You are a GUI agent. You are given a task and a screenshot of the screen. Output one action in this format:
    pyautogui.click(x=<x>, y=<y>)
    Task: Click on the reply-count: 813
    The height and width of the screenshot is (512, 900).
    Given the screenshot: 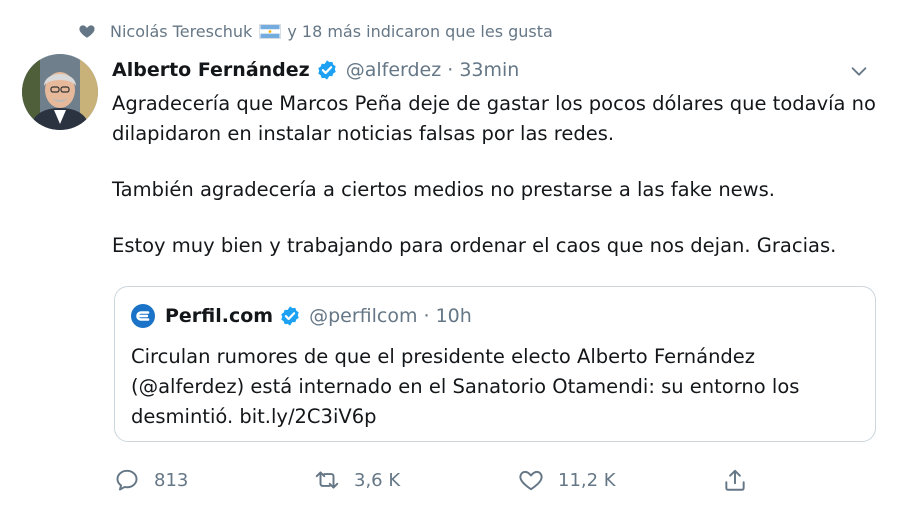 What is the action you would take?
    pyautogui.click(x=171, y=480)
    